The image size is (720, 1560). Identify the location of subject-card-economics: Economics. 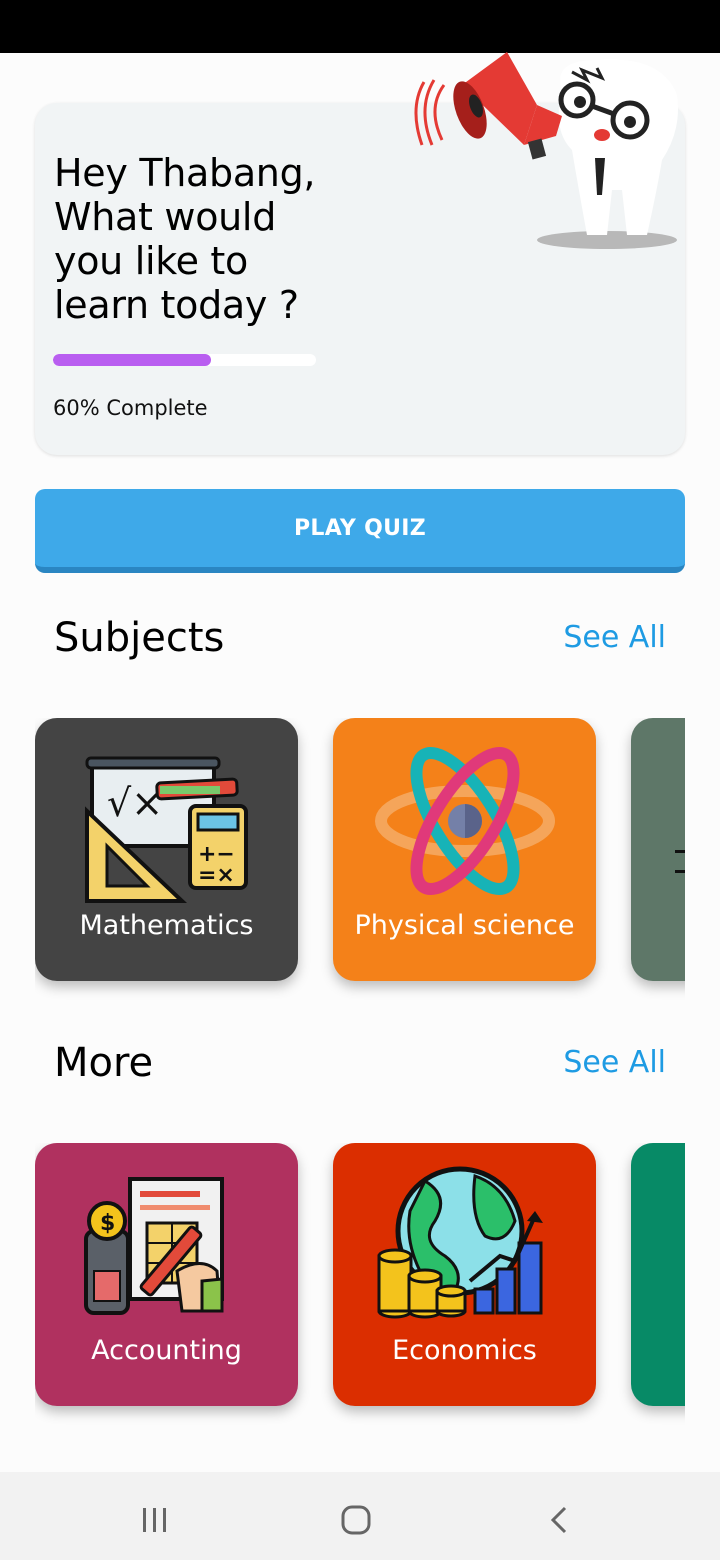
(464, 1274).